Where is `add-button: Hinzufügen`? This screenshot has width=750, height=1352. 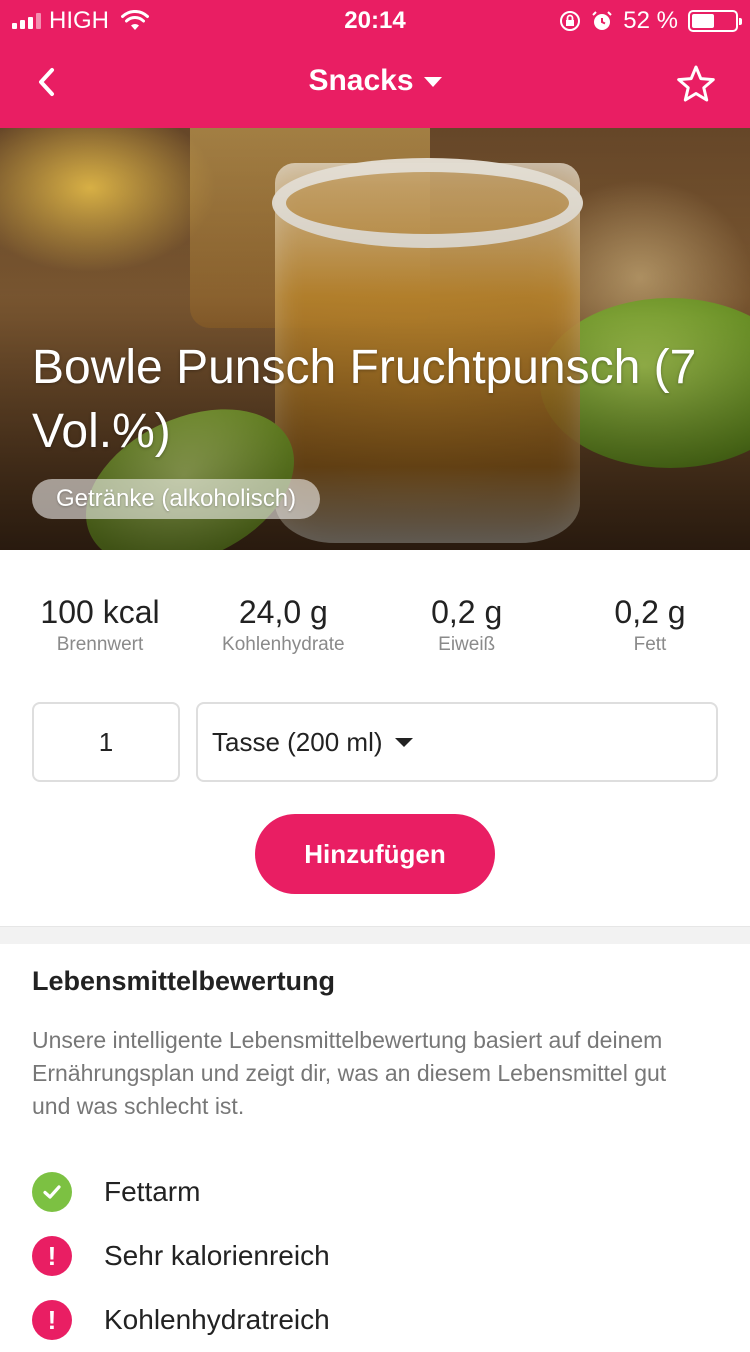 add-button: Hinzufügen is located at coordinates (375, 854).